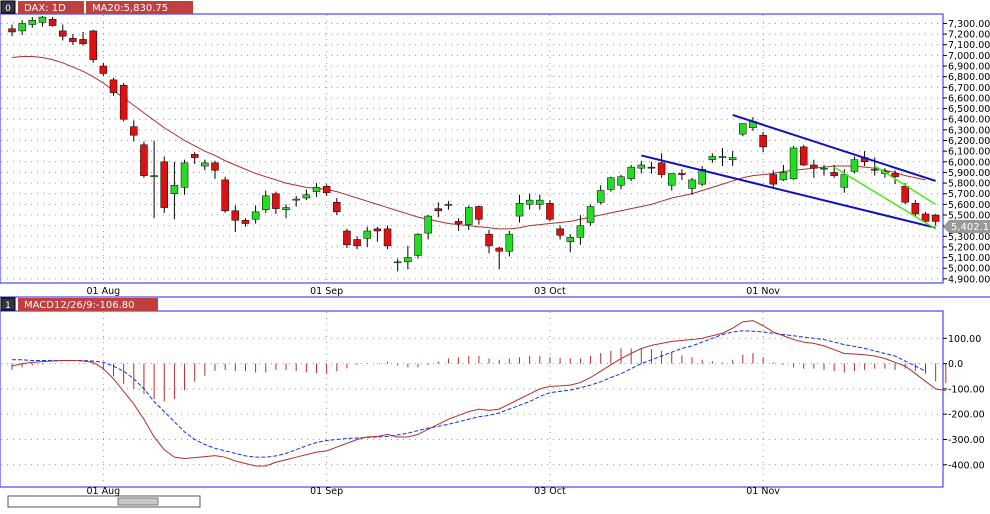  What do you see at coordinates (964, 339) in the screenshot?
I see `macd-y-tick-label: 100.00` at bounding box center [964, 339].